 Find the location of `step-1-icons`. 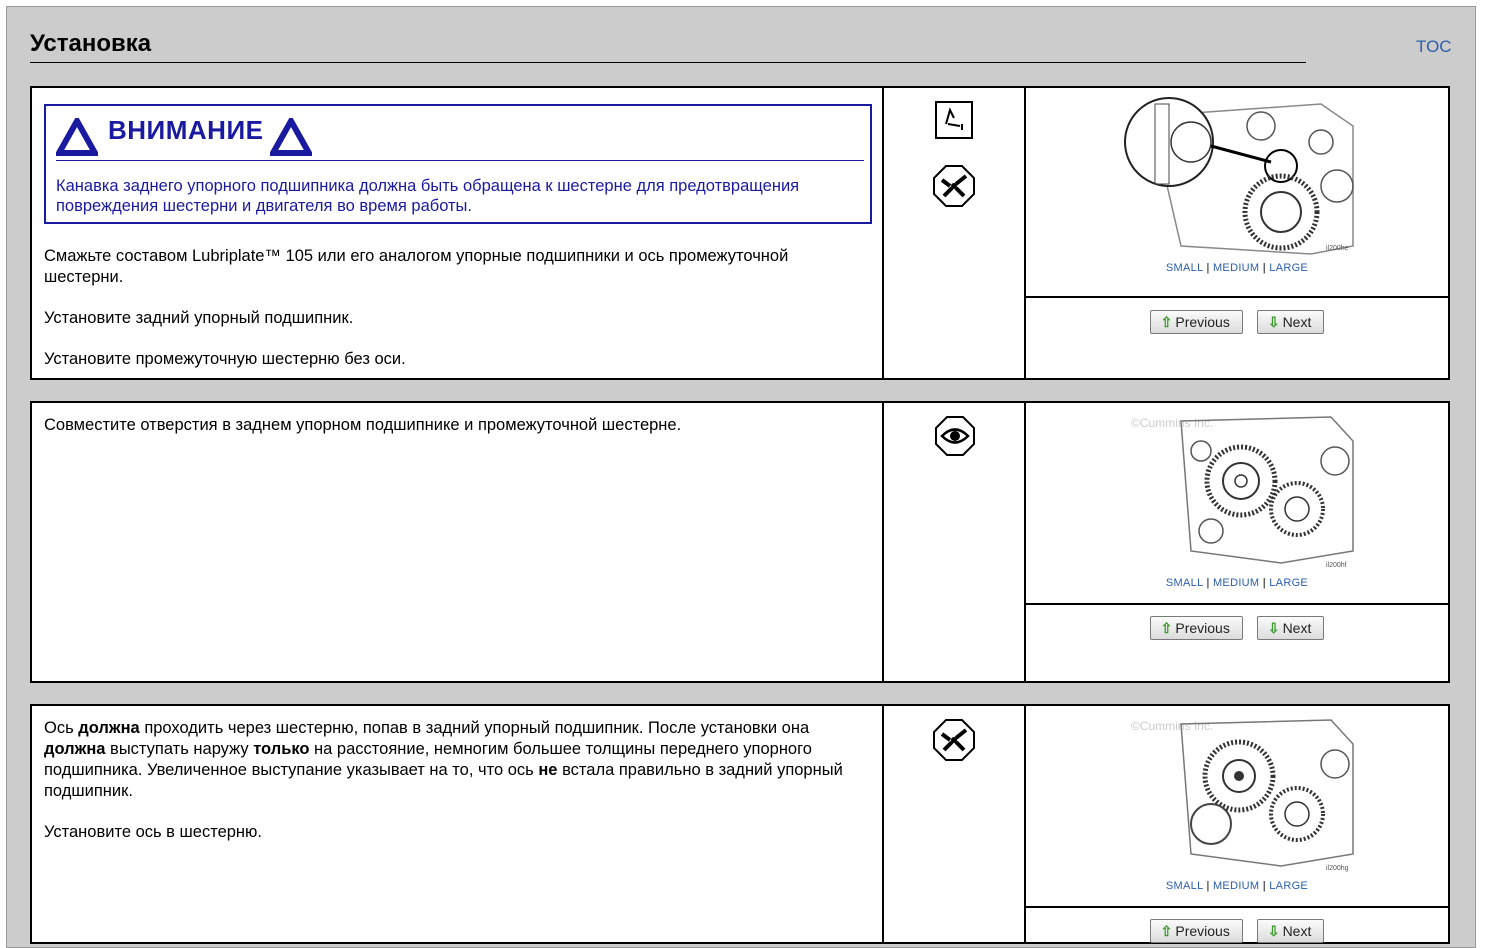

step-1-icons is located at coordinates (955, 233).